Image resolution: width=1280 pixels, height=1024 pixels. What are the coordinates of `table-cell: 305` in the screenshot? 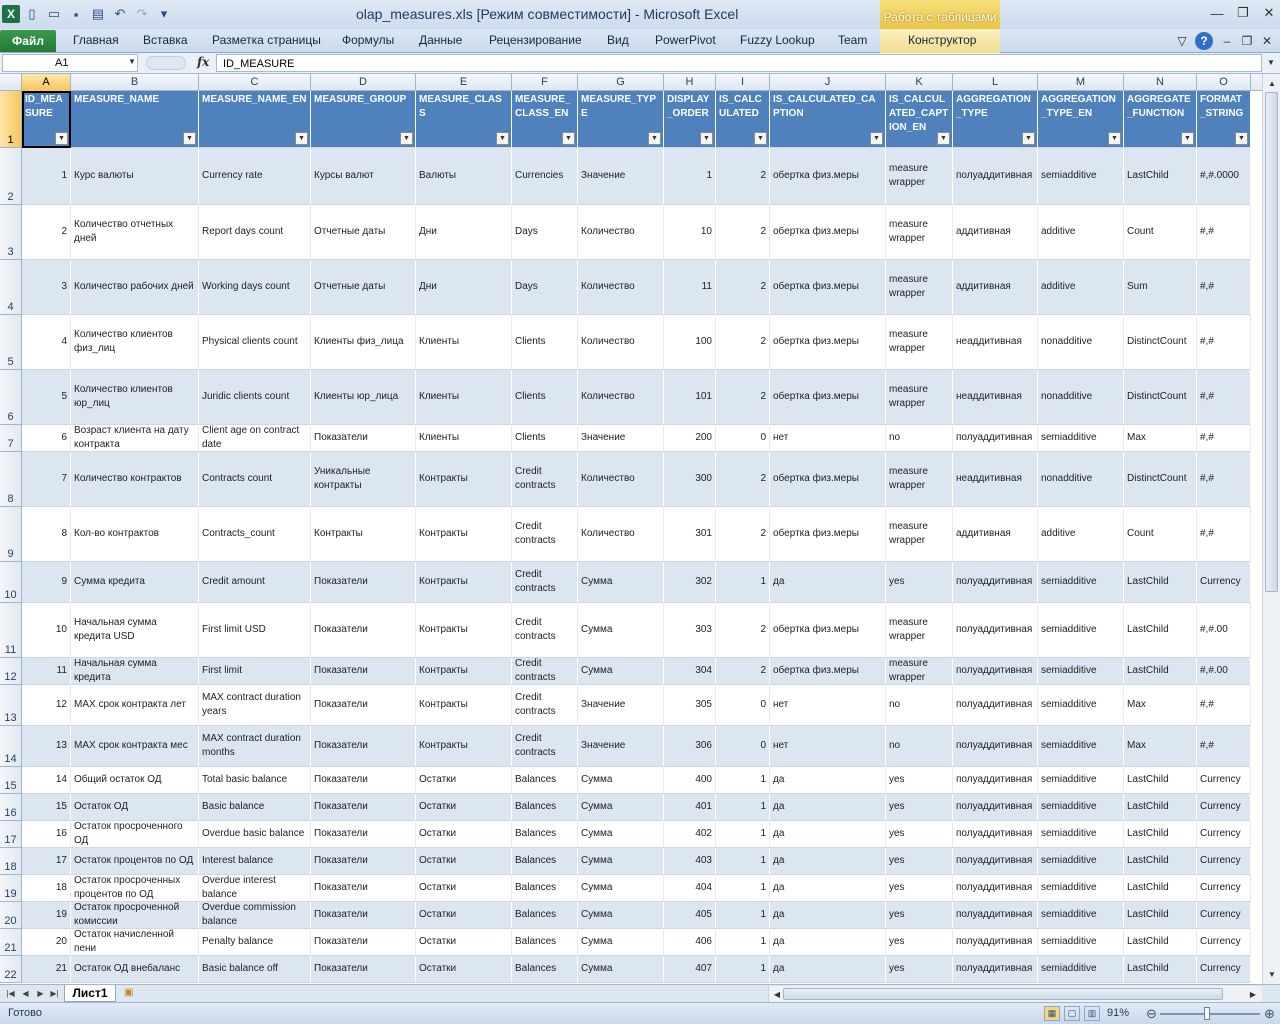 It's located at (690, 705).